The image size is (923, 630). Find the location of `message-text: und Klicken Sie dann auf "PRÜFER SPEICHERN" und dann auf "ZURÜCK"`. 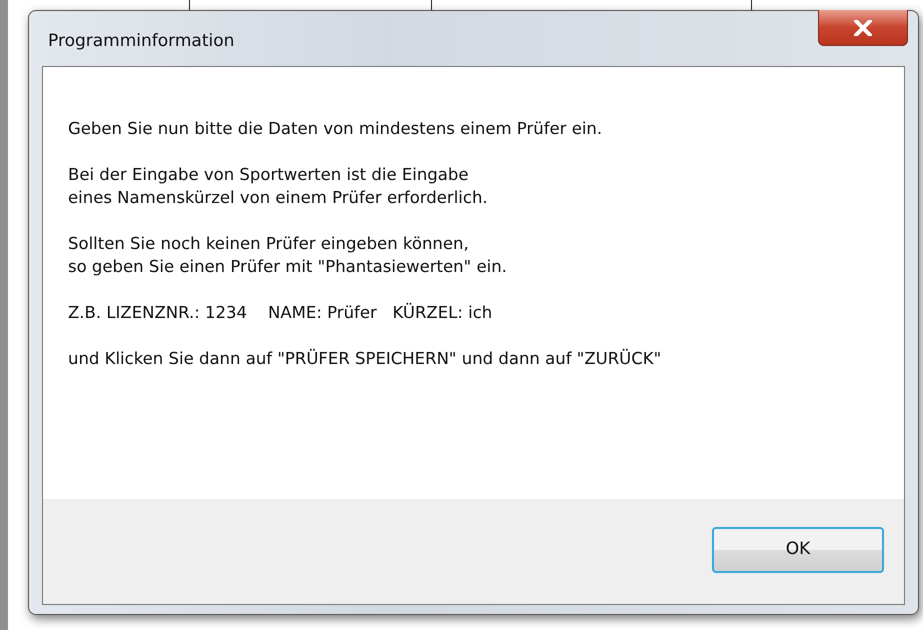

message-text: und Klicken Sie dann auf "PRÜFER SPEICHERN" und dann auf "ZURÜCK" is located at coordinates (365, 359).